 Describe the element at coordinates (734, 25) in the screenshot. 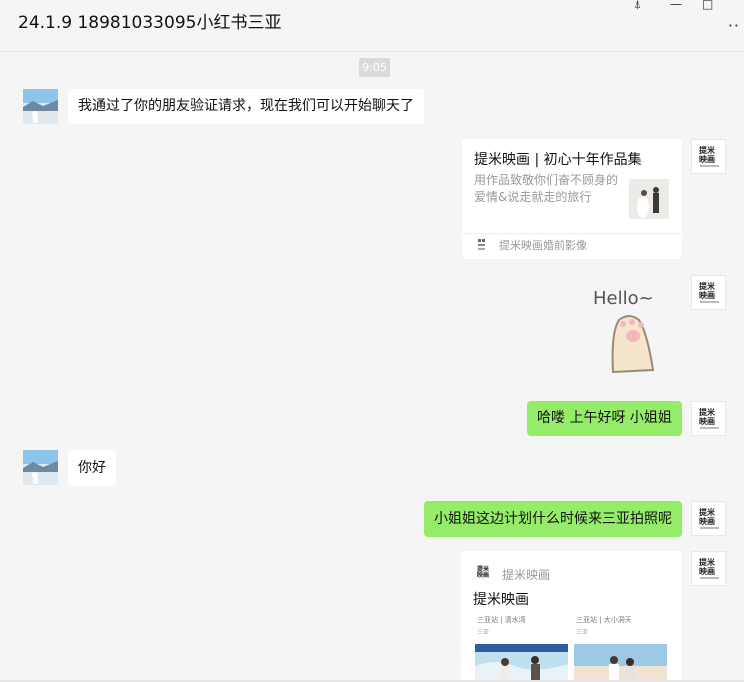

I see `more-icon: ··` at that location.